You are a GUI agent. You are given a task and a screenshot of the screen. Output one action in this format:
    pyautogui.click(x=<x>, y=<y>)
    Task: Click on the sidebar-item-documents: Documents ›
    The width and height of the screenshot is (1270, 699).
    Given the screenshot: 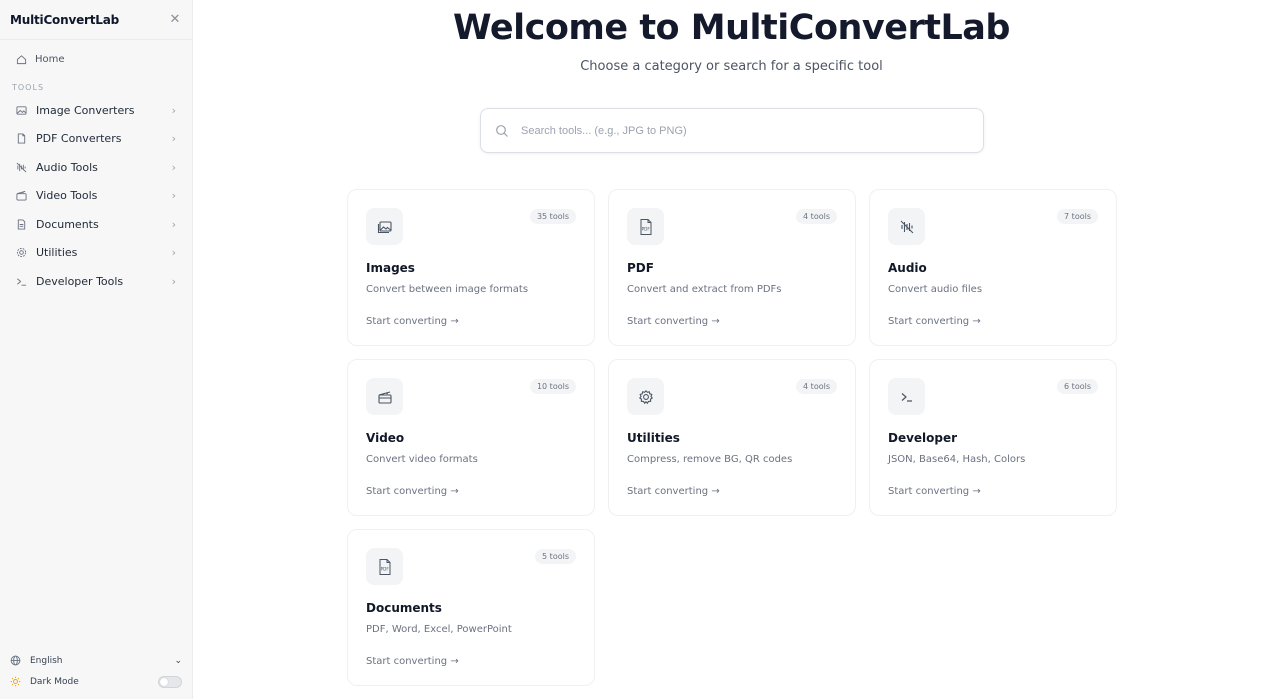 What is the action you would take?
    pyautogui.click(x=96, y=224)
    